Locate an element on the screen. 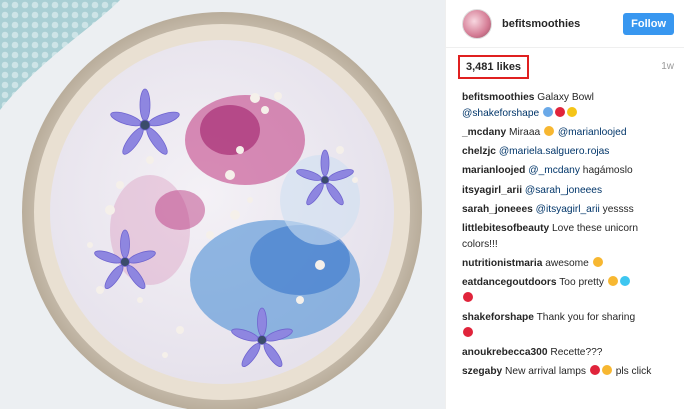 This screenshot has width=684, height=409. comment-item: szegaby New arrival lamps pls click is located at coordinates (568, 372).